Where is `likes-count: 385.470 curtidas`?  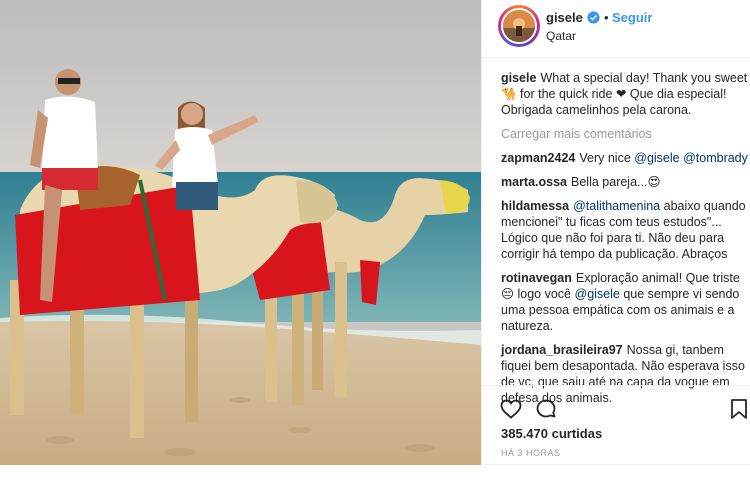 likes-count: 385.470 curtidas is located at coordinates (551, 433).